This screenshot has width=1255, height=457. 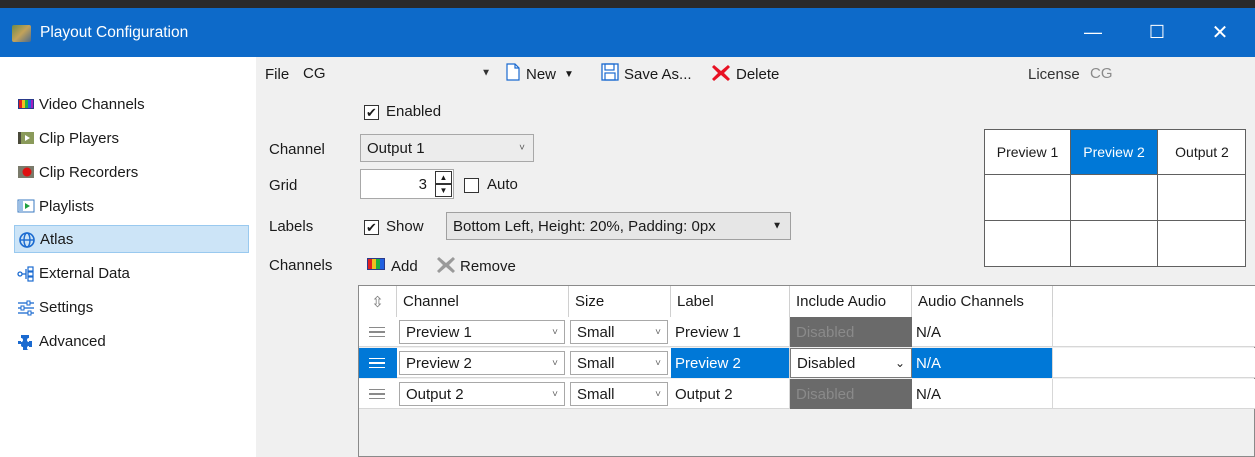 What do you see at coordinates (730, 332) in the screenshot?
I see `row-label-field: Preview 1` at bounding box center [730, 332].